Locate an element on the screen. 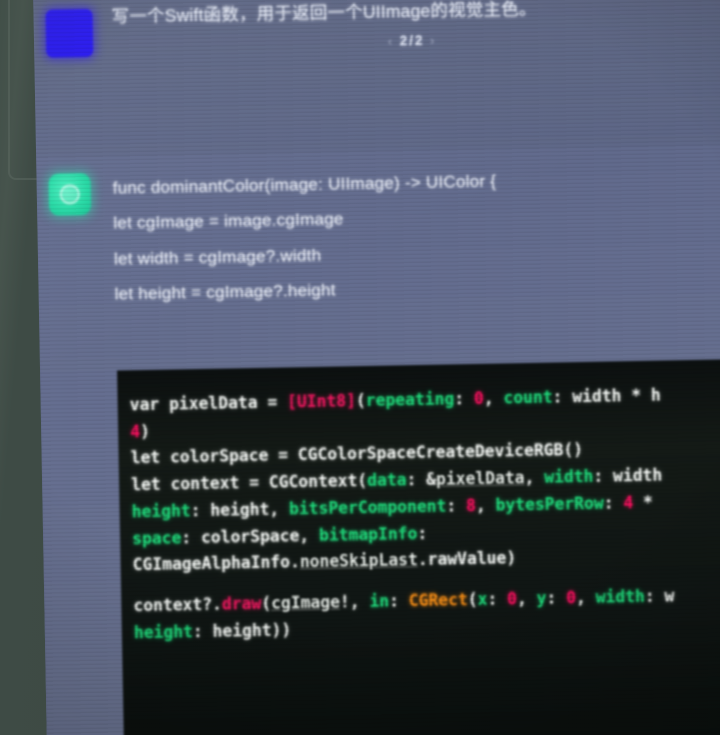 Image resolution: width=720 pixels, height=735 pixels. code-token: bytesPerRow is located at coordinates (549, 504).